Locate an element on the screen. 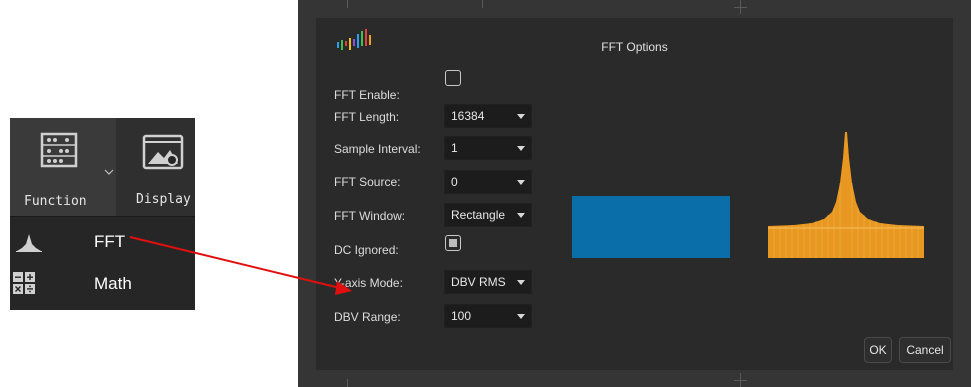  toolbar-panel: Function Display FFT Math is located at coordinates (102, 214).